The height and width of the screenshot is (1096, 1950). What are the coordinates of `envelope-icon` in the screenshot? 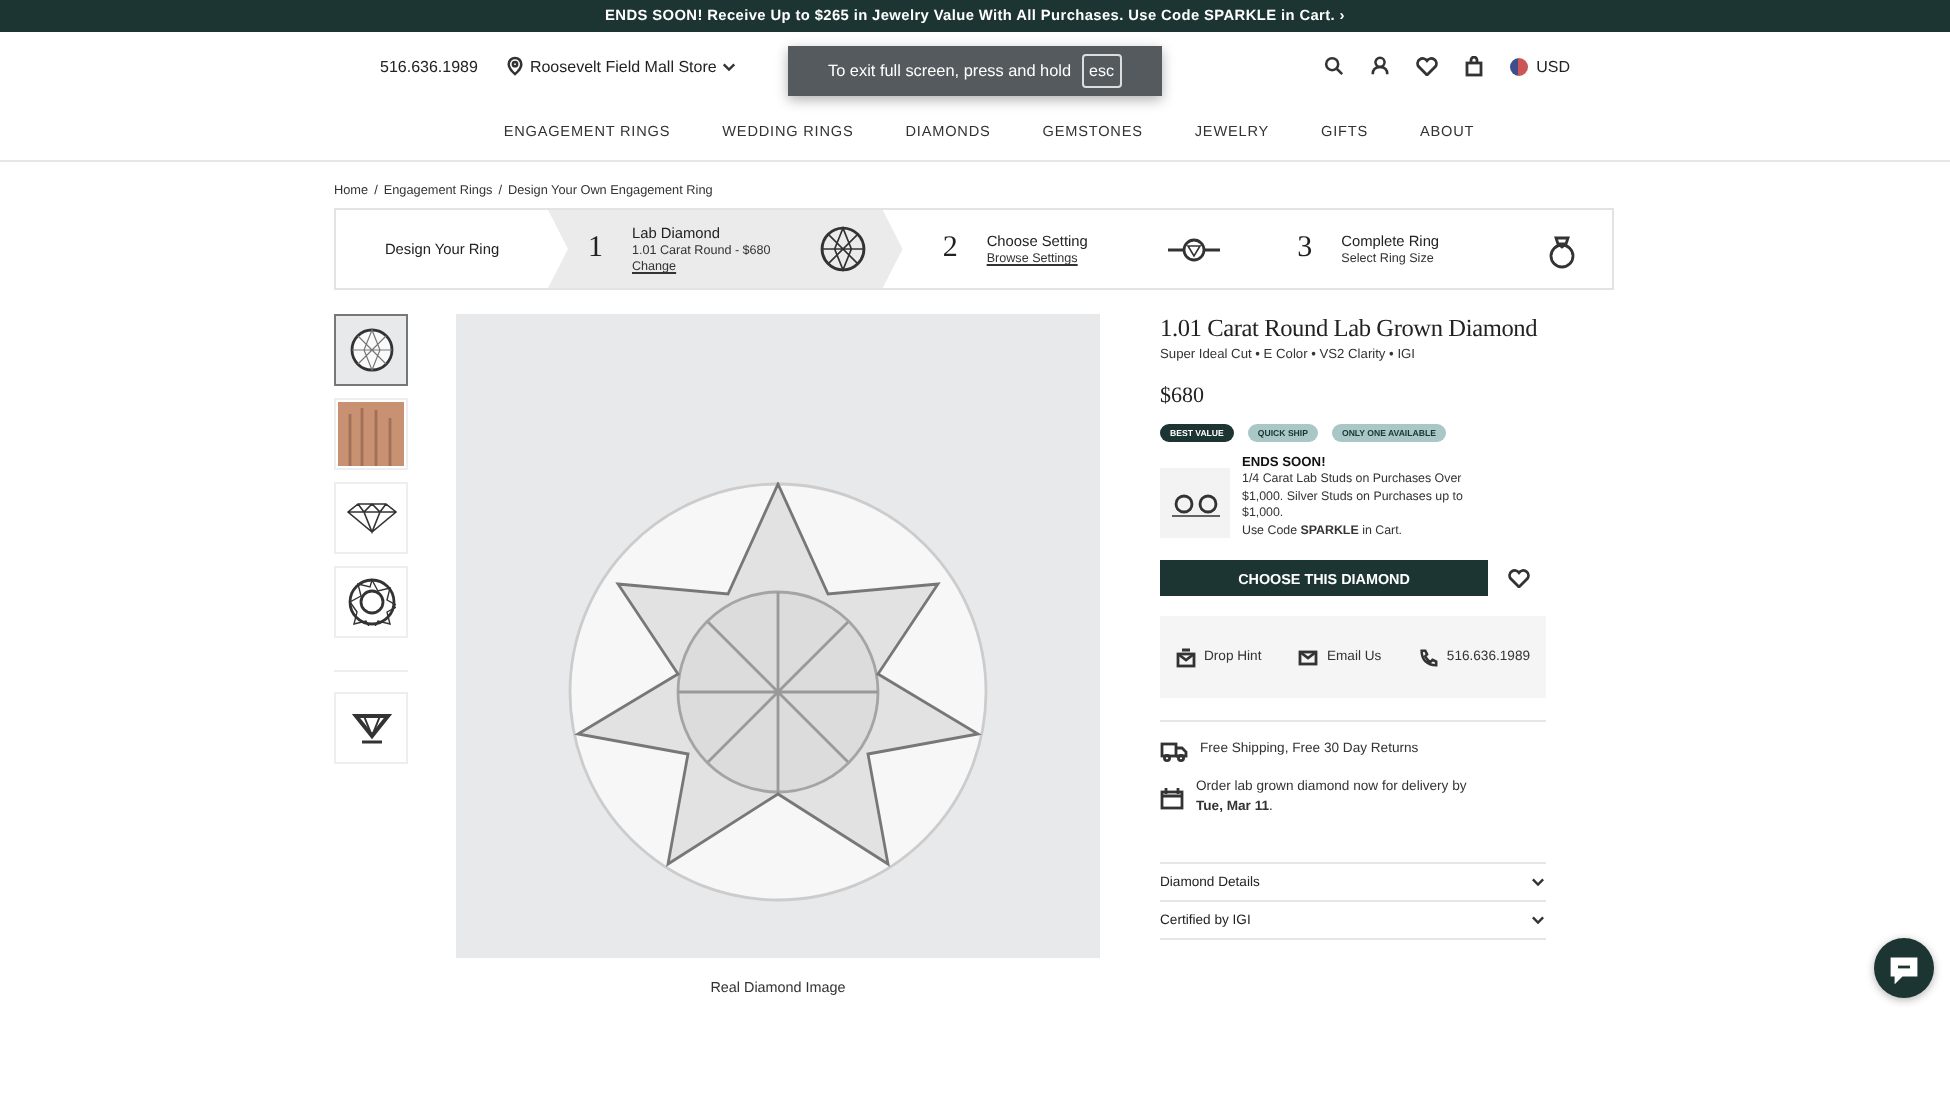 It's located at (1308, 657).